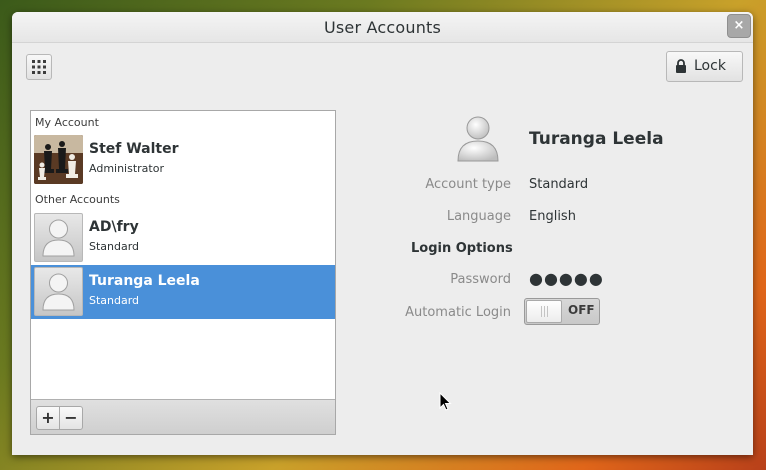 This screenshot has width=766, height=470. Describe the element at coordinates (710, 66) in the screenshot. I see `lock-button-label: Lock` at that location.